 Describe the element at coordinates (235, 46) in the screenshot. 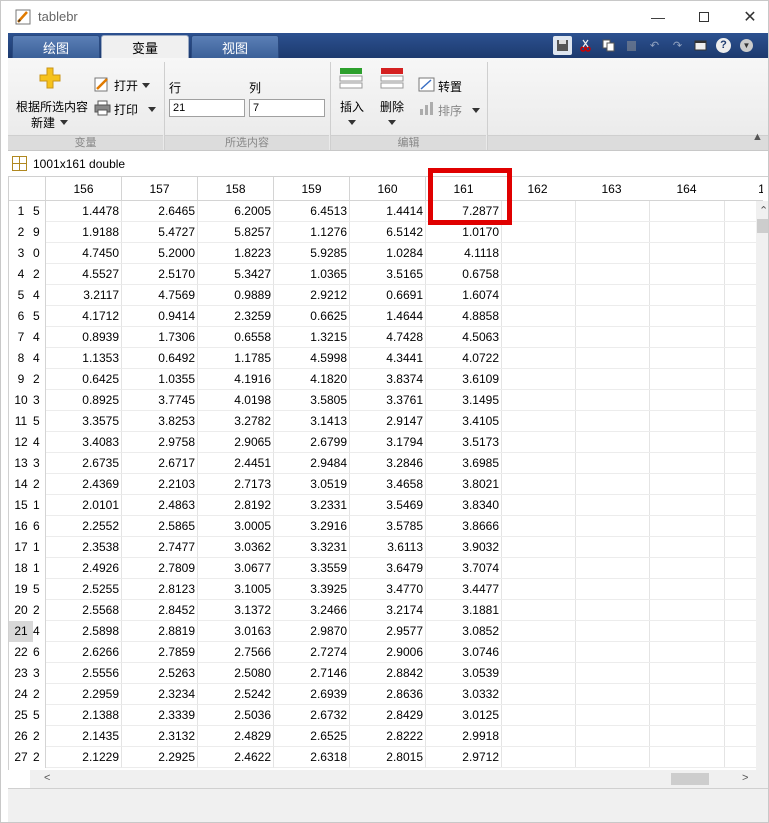

I see `tab-view: 视图` at that location.